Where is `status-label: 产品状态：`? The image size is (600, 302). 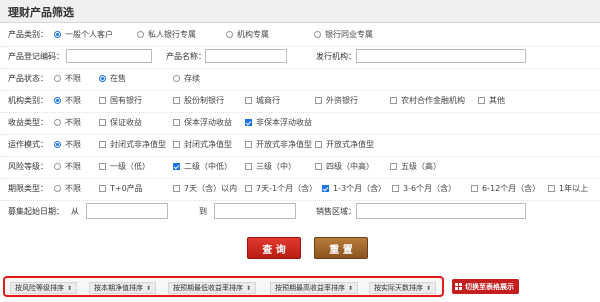
status-label: 产品状态： is located at coordinates (28, 78).